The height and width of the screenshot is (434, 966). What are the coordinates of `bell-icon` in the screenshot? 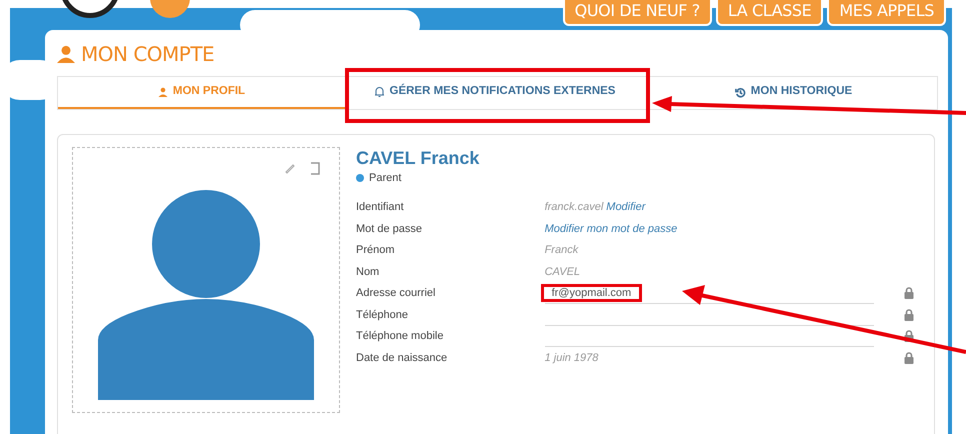 It's located at (379, 92).